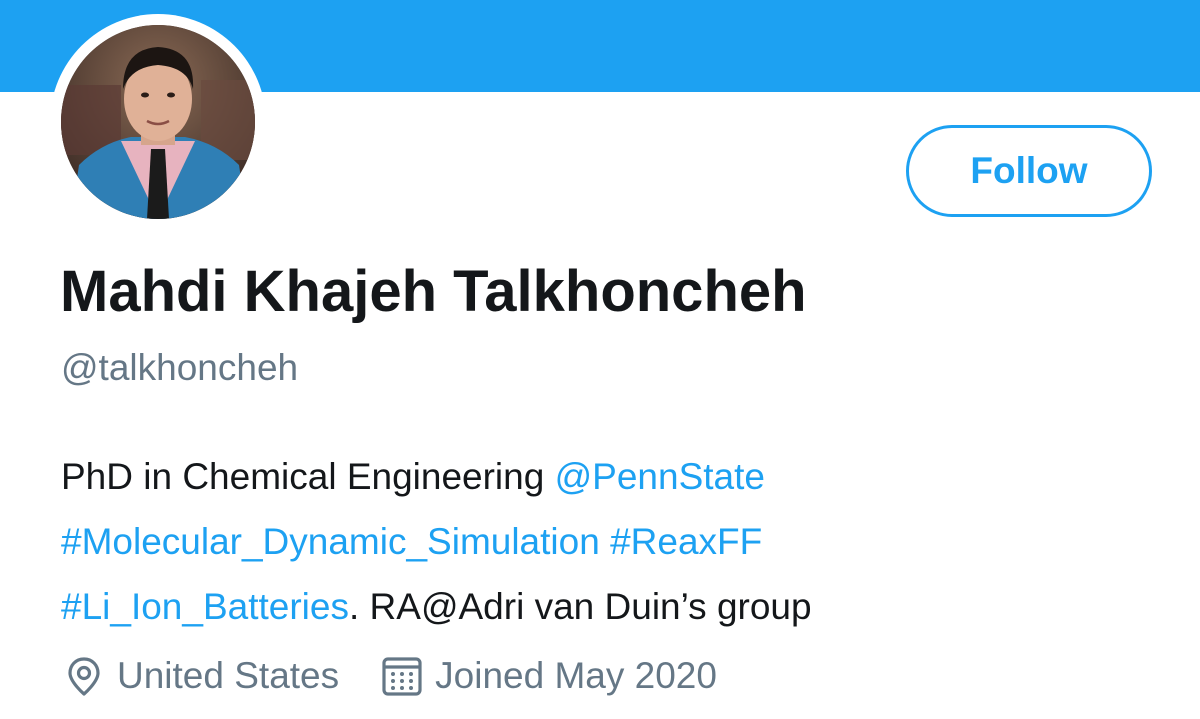 This screenshot has width=1200, height=719. What do you see at coordinates (402, 676) in the screenshot?
I see `calendar-icon` at bounding box center [402, 676].